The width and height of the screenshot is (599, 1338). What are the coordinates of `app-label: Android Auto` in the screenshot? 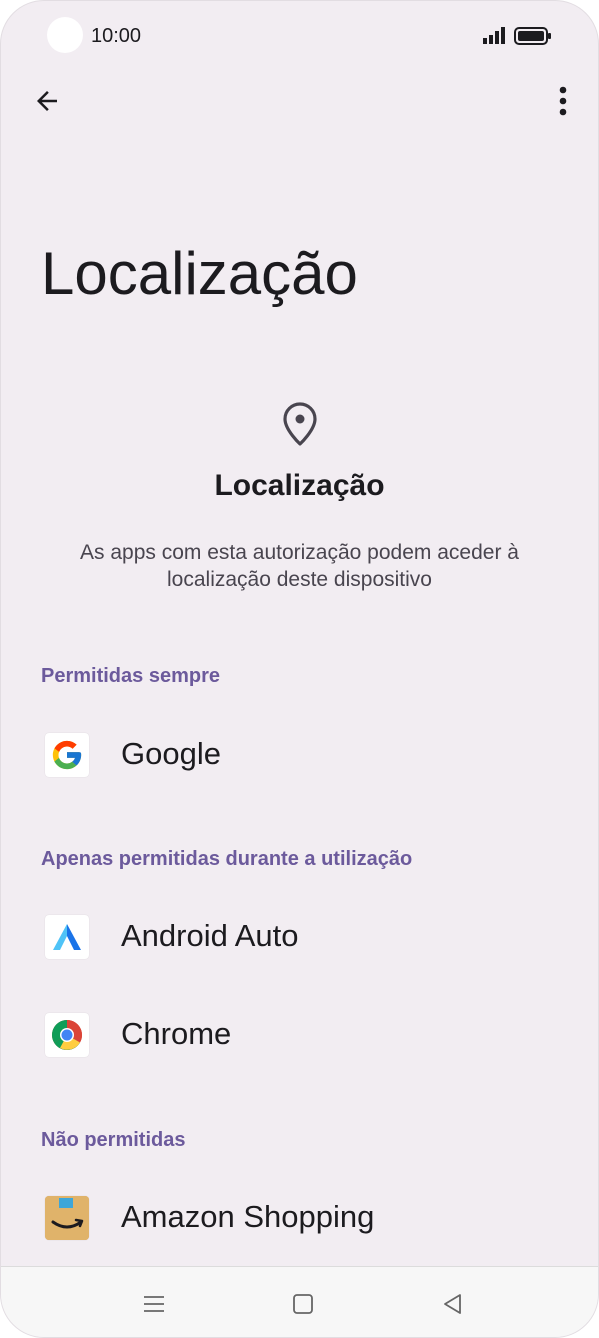 It's located at (210, 935).